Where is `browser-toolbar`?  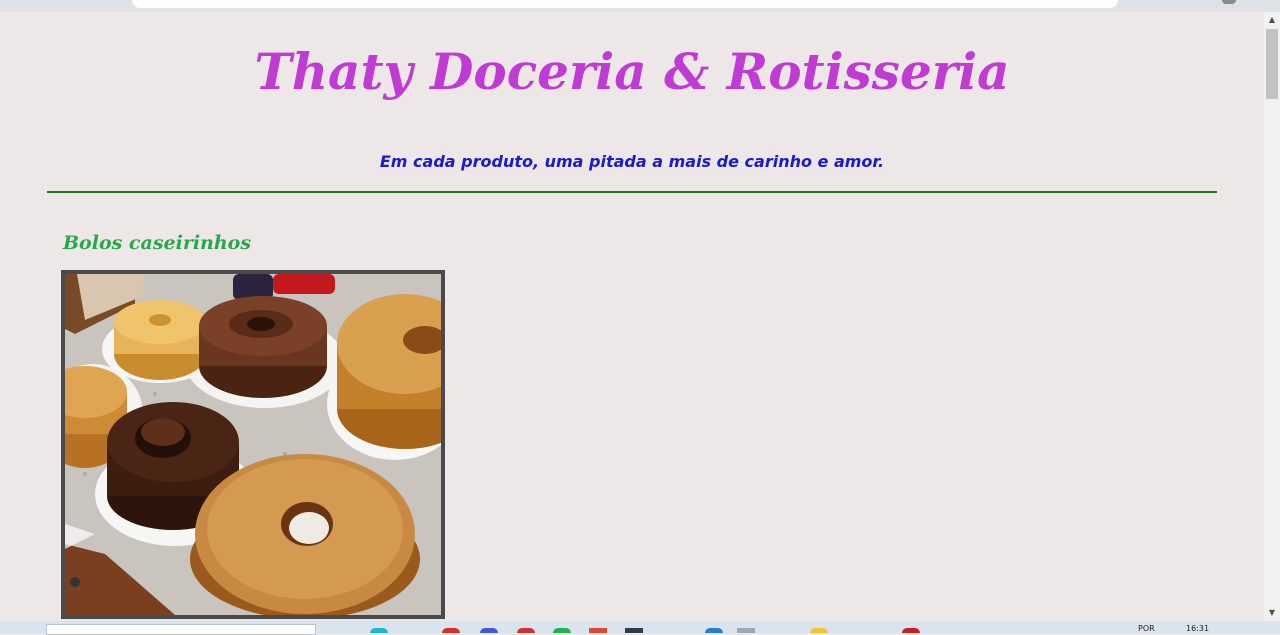
browser-toolbar is located at coordinates (640, 6).